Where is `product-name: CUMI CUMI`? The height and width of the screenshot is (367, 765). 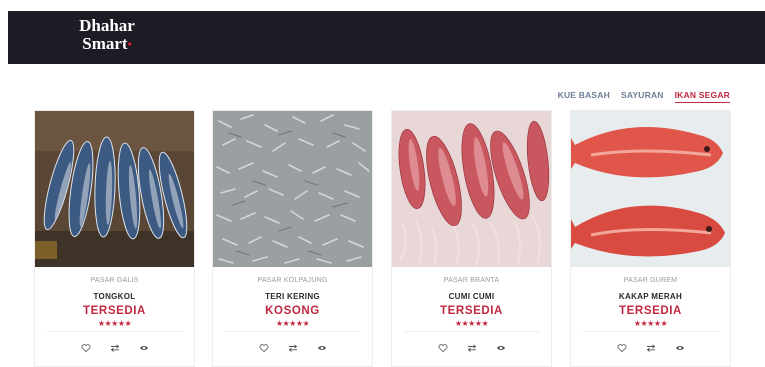
product-name: CUMI CUMI is located at coordinates (471, 296).